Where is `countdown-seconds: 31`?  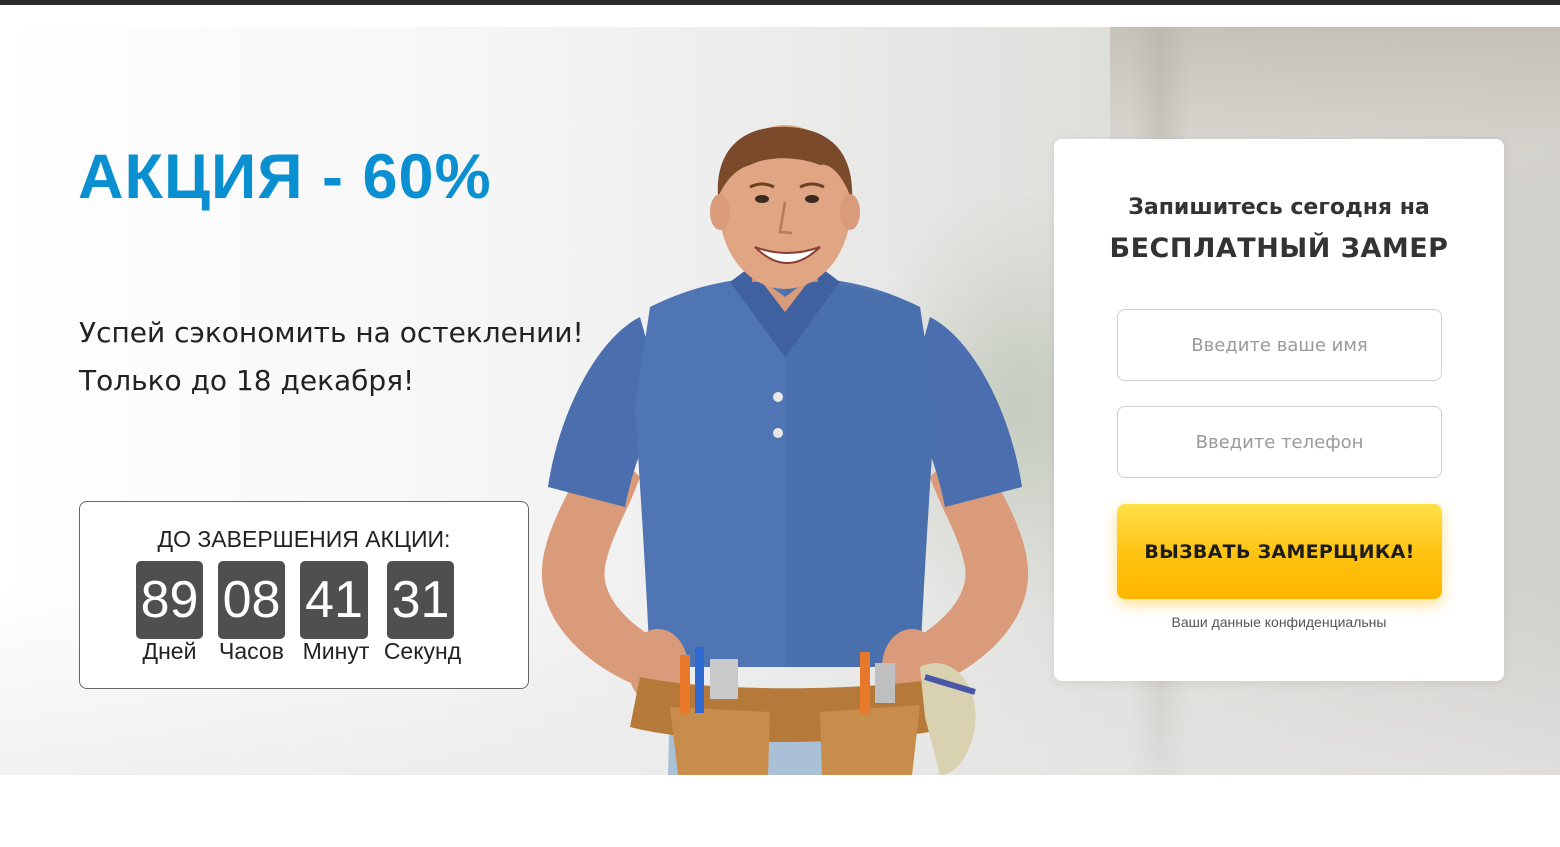
countdown-seconds: 31 is located at coordinates (420, 600).